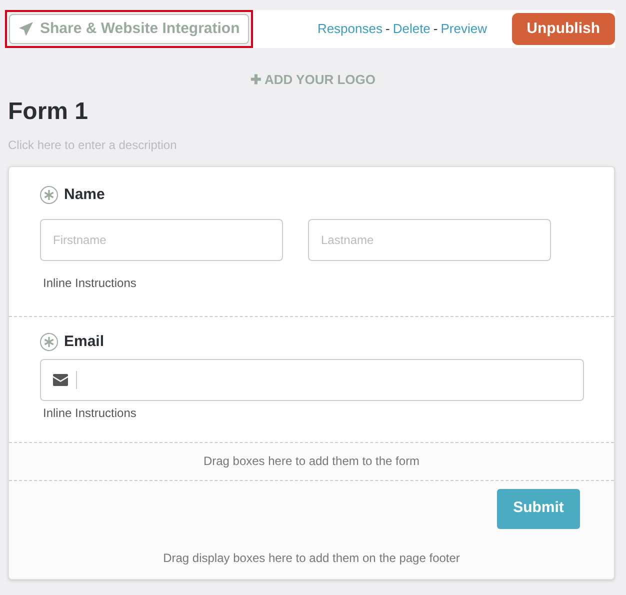  Describe the element at coordinates (349, 29) in the screenshot. I see `toolbar-link: Responses` at that location.